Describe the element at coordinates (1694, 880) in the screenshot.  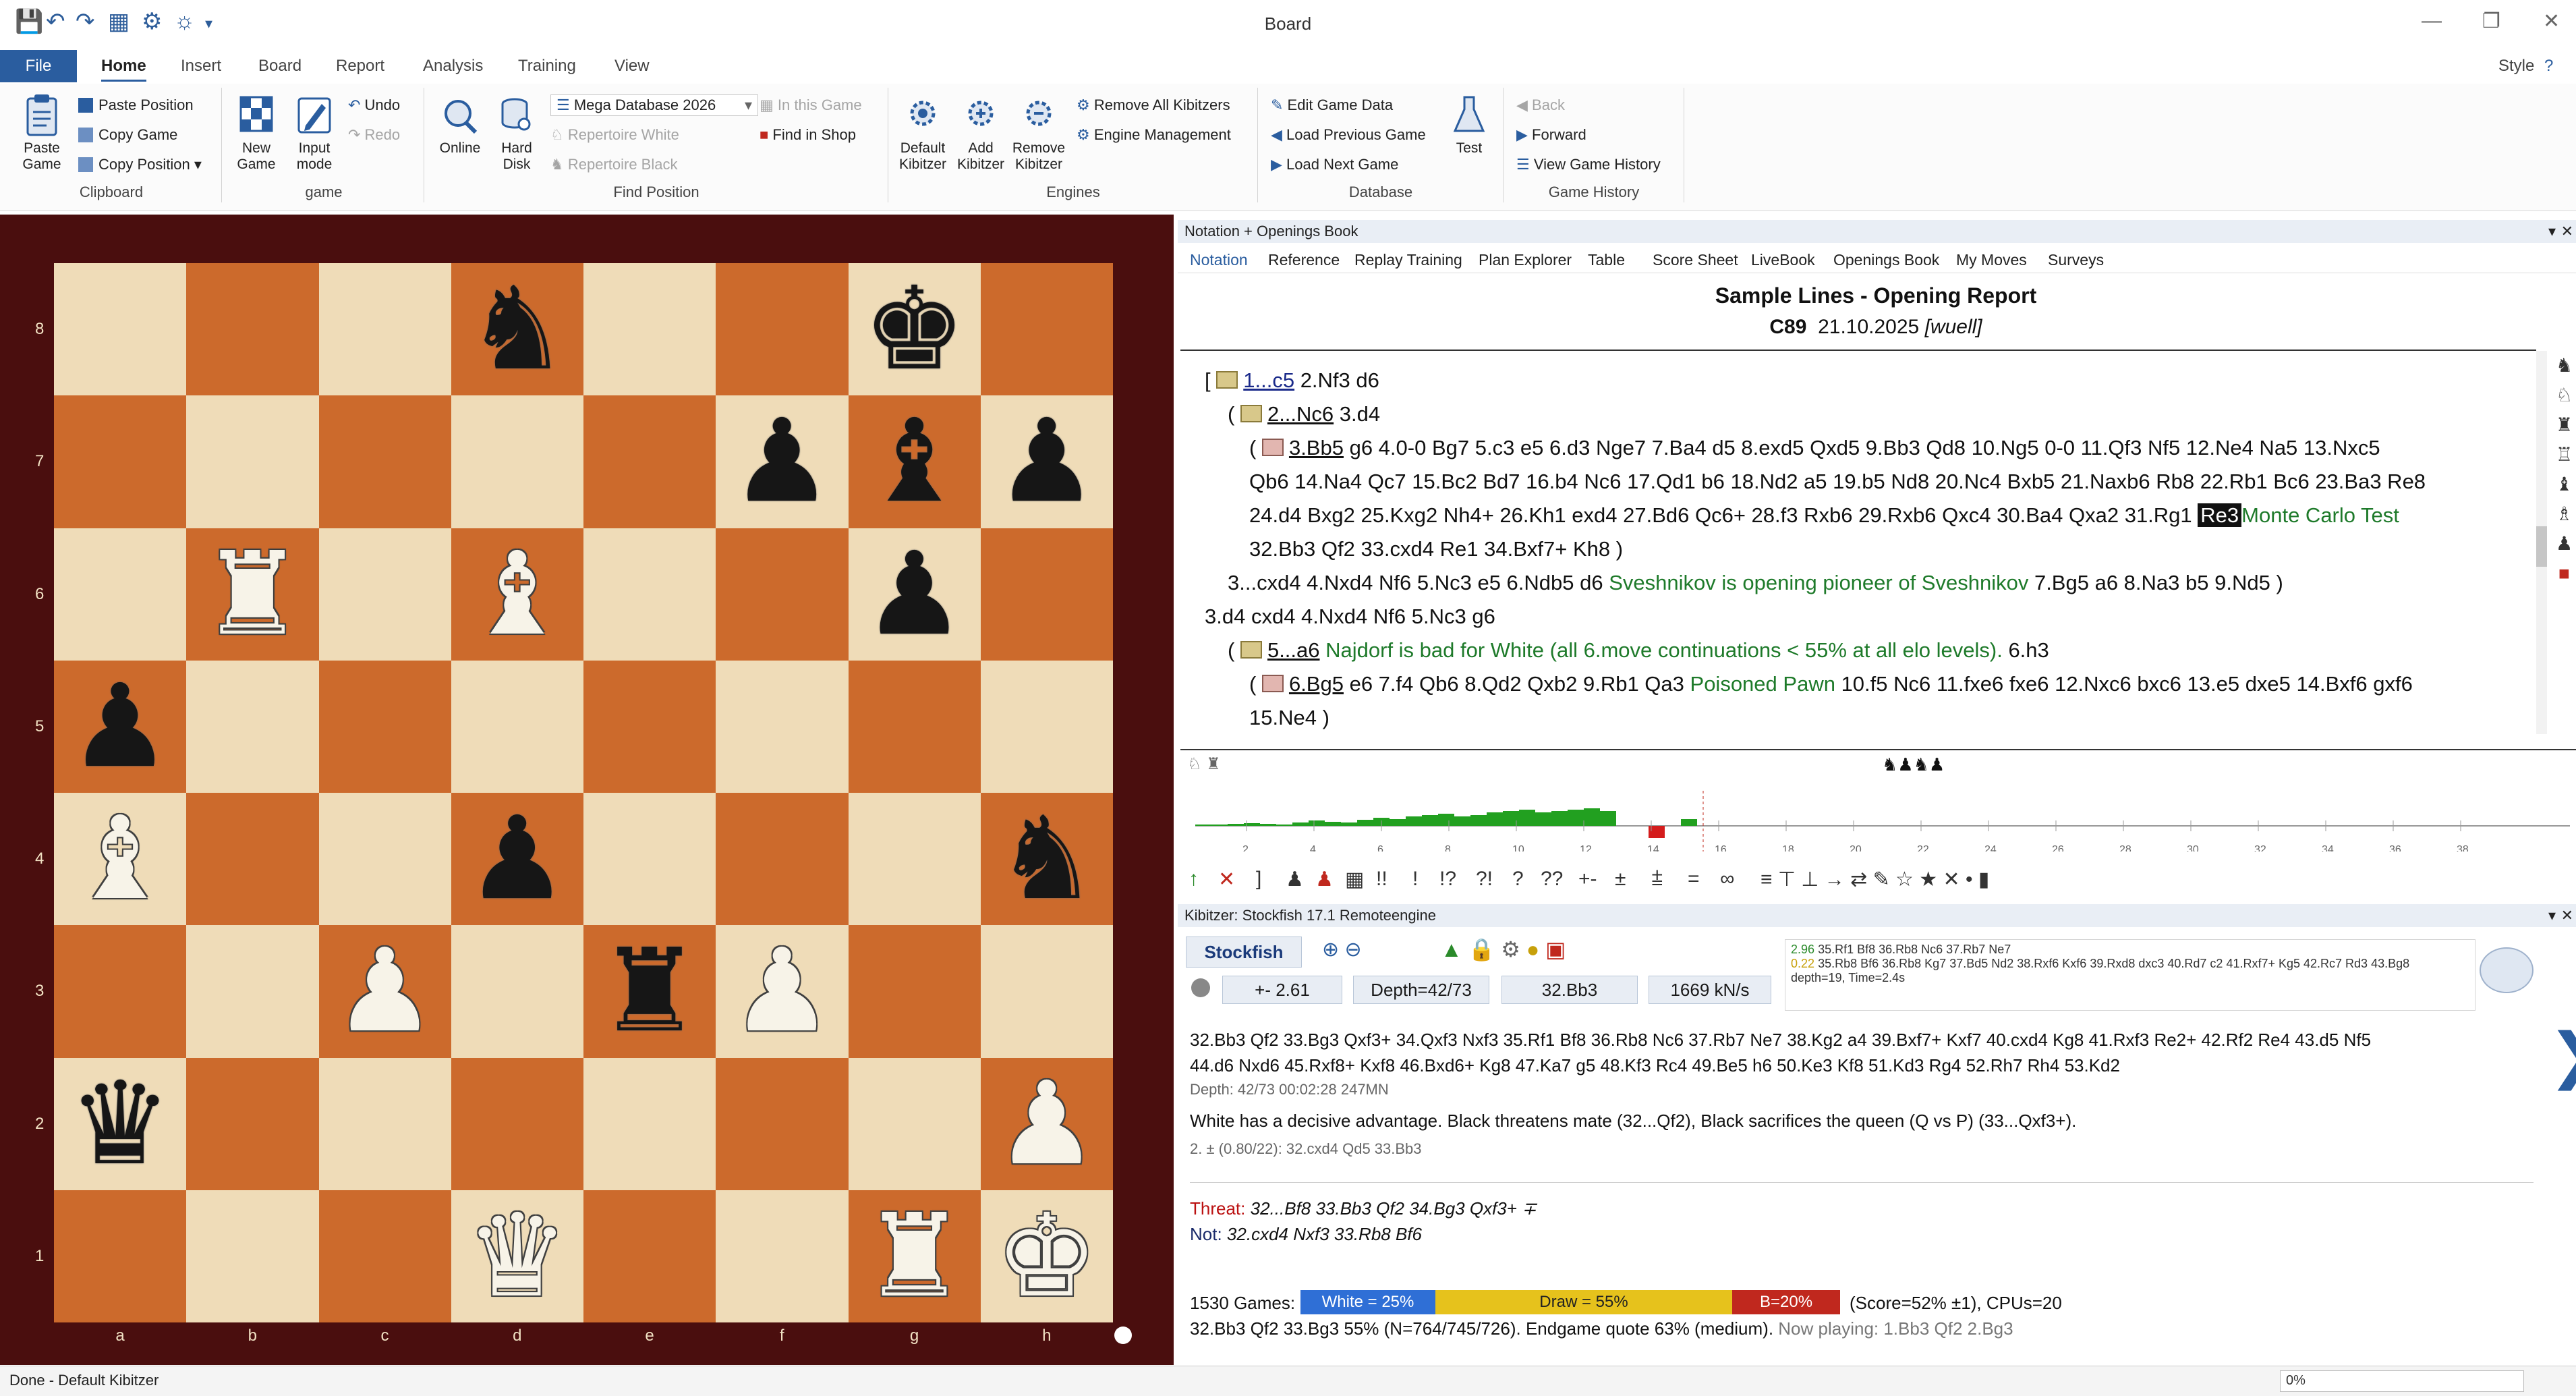
I see `annotation-equal: =` at that location.